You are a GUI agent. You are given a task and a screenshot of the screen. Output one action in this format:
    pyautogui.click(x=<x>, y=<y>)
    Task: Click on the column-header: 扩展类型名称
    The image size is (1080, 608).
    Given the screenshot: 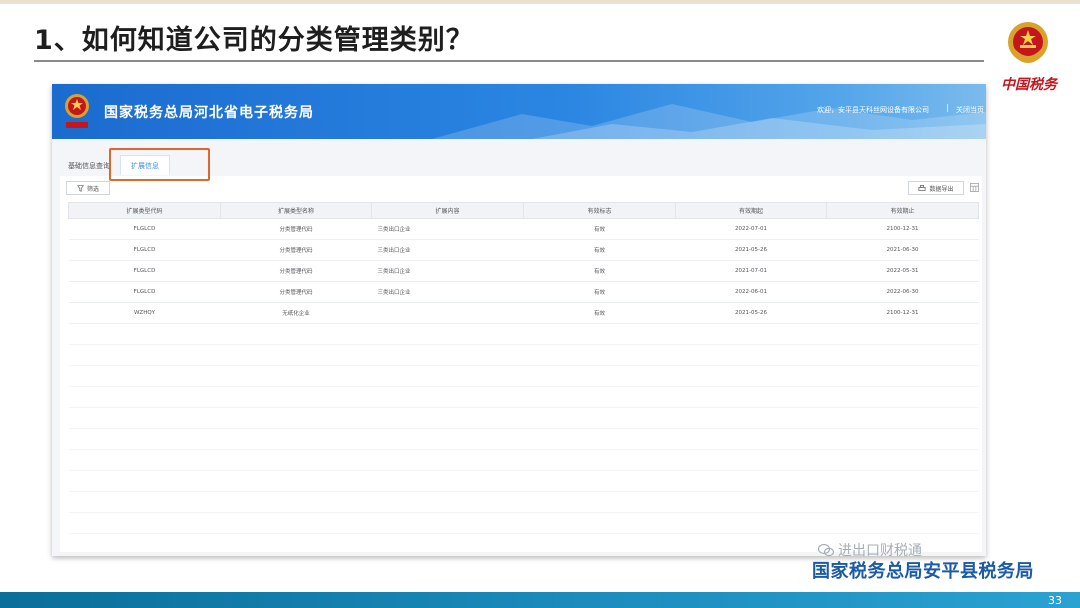 What is the action you would take?
    pyautogui.click(x=296, y=210)
    